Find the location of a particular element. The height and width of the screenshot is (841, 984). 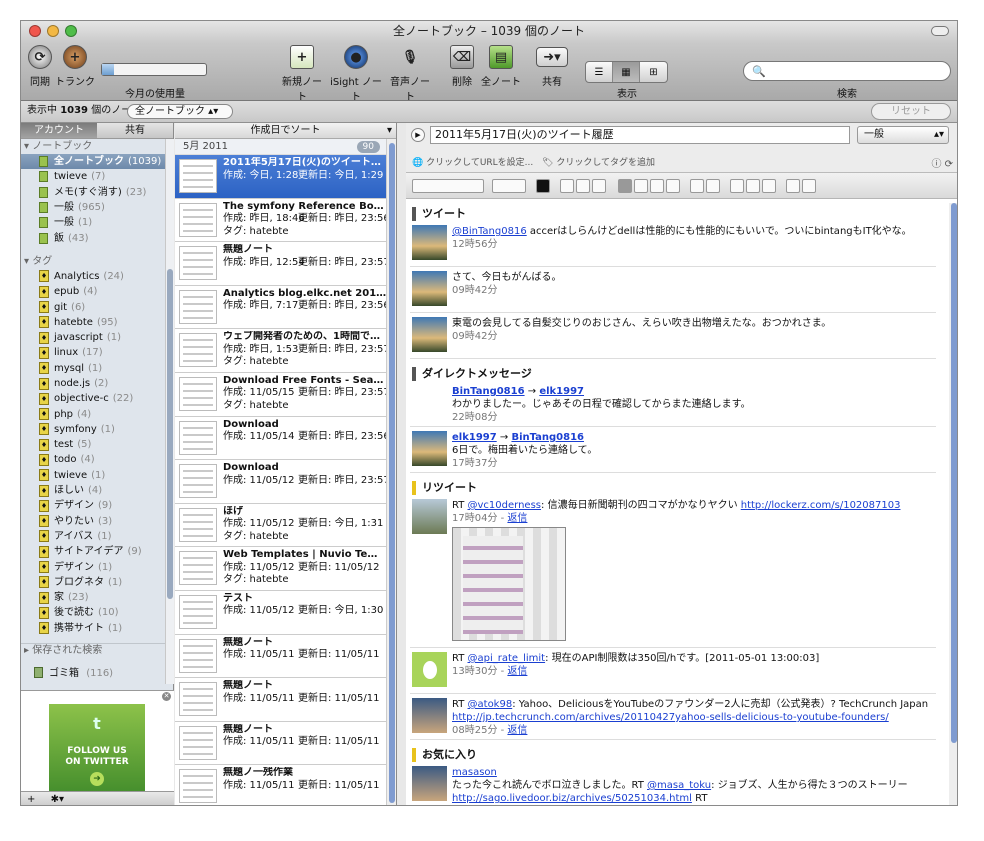

note-list-item: テスト 作成: 11/05/12 更新日: 今日, 1:30 is located at coordinates (281, 613).